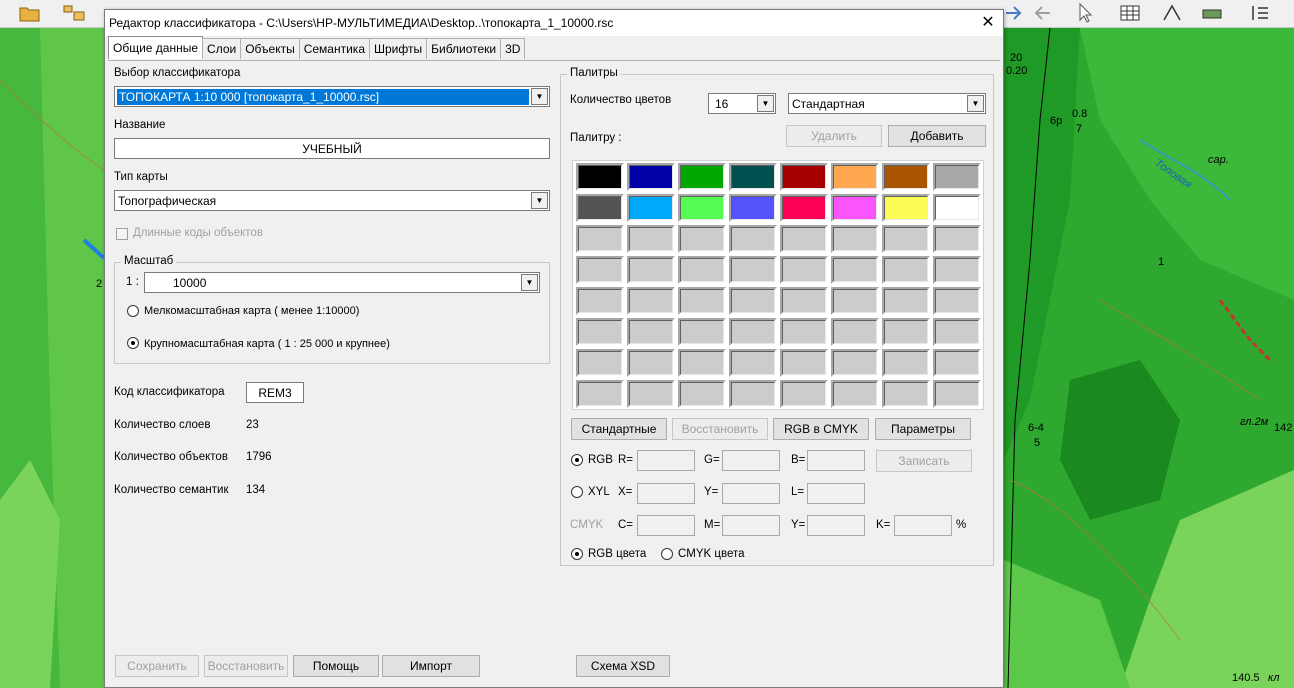 The image size is (1294, 688). What do you see at coordinates (275, 392) in the screenshot?
I see `code-field: REM3` at bounding box center [275, 392].